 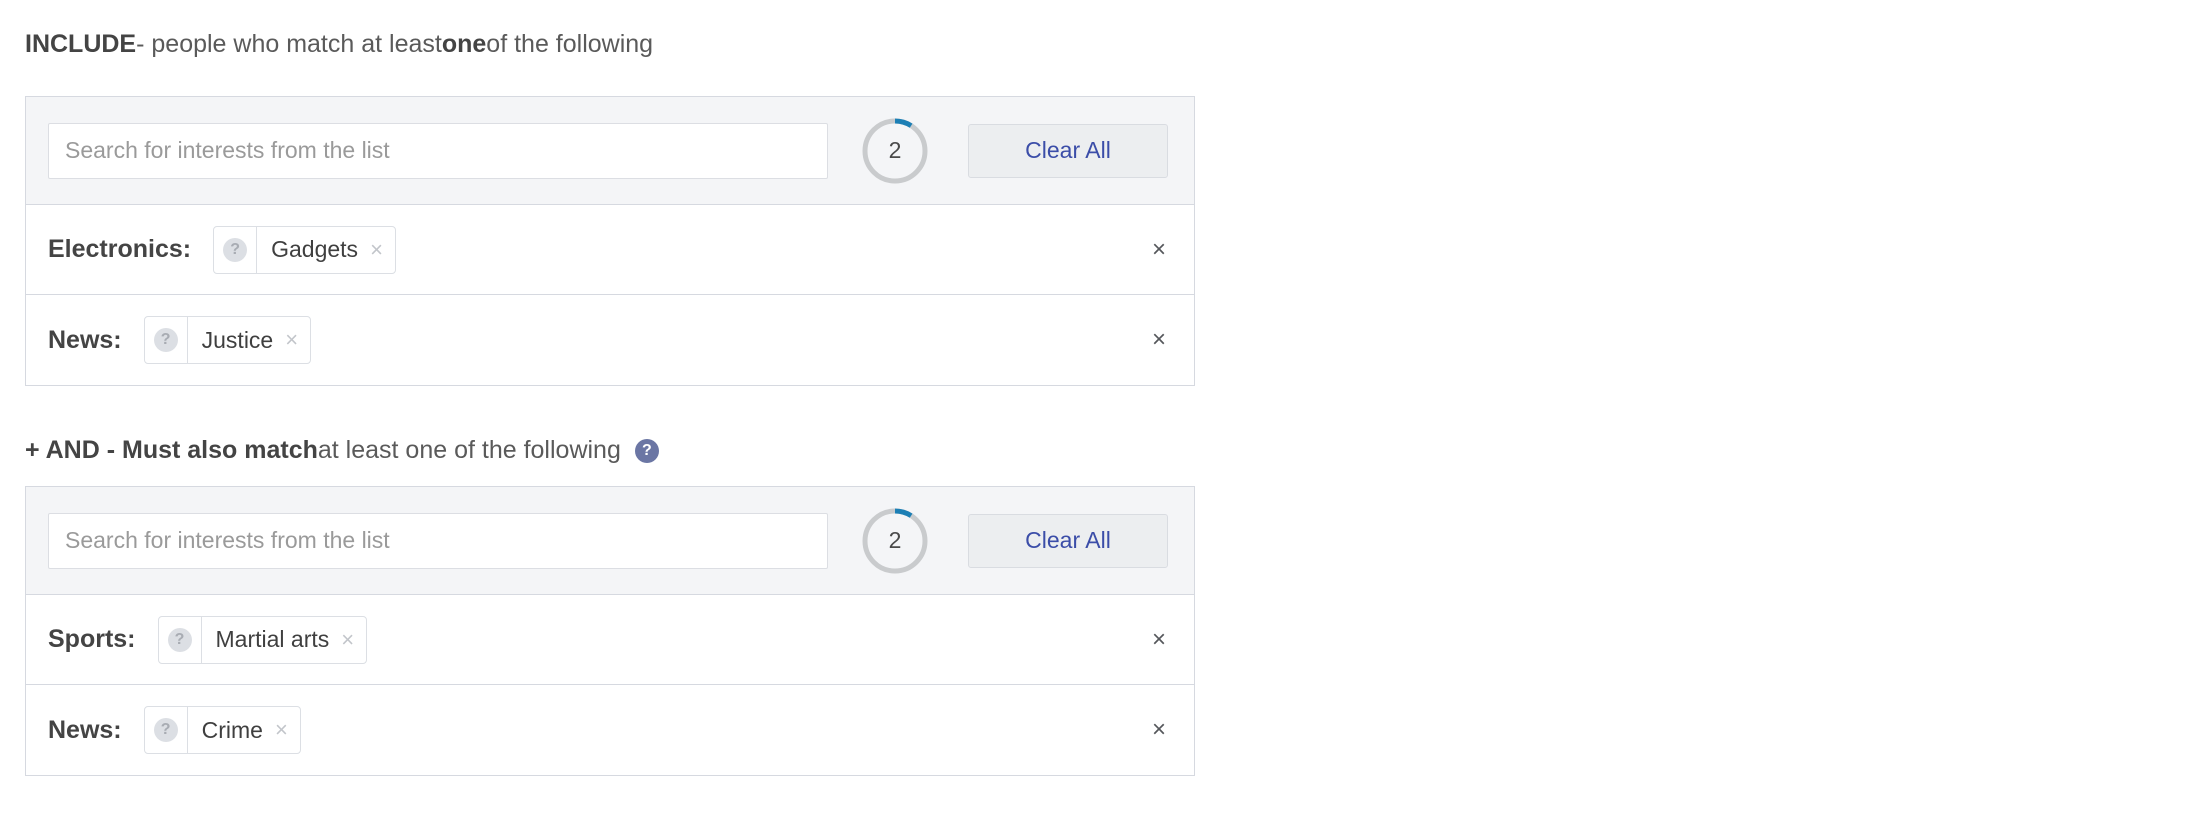 I want to click on chip-body: Crime ×, so click(x=244, y=730).